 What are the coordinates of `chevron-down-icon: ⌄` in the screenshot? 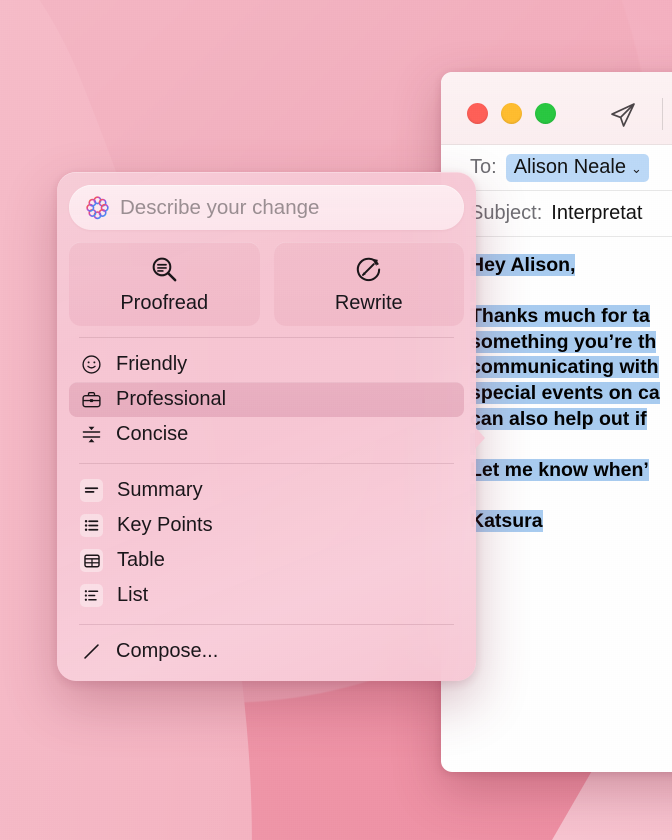 It's located at (636, 168).